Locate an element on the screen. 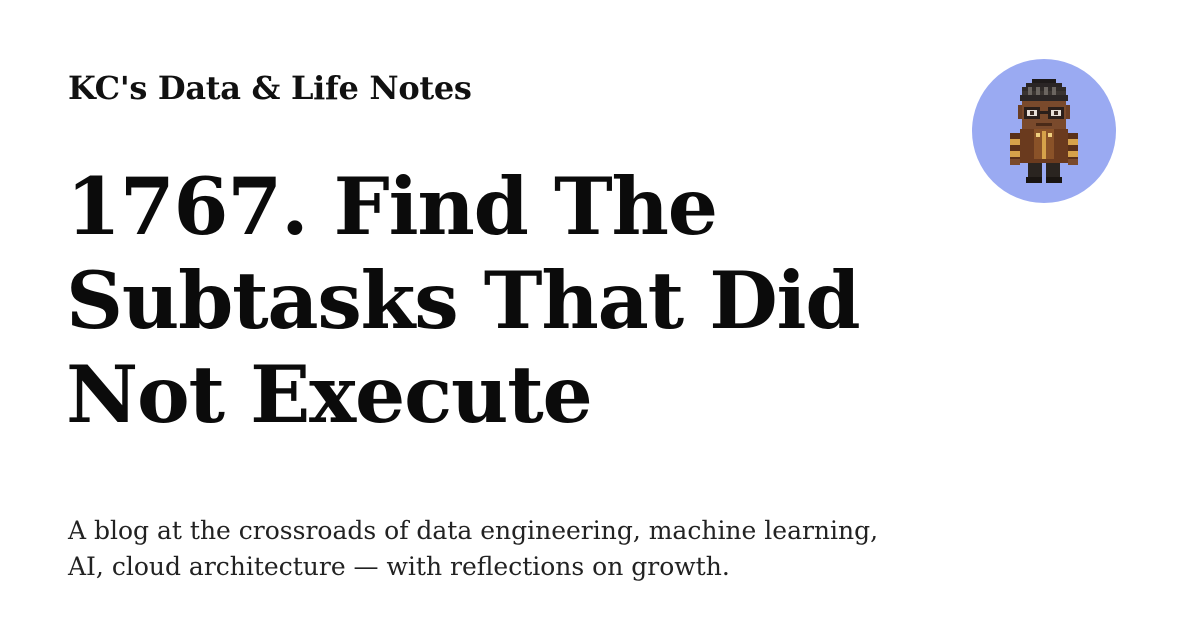 This screenshot has width=1200, height=630. pixel-art-character-avatar-icon is located at coordinates (1044, 131).